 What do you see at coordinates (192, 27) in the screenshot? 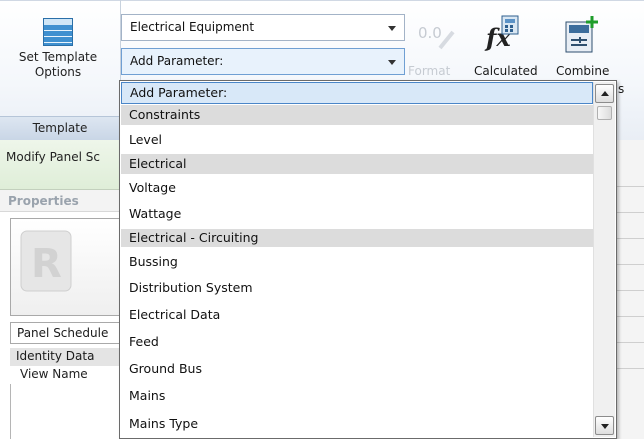
I see `category-combo-value: Electrical Equipment` at bounding box center [192, 27].